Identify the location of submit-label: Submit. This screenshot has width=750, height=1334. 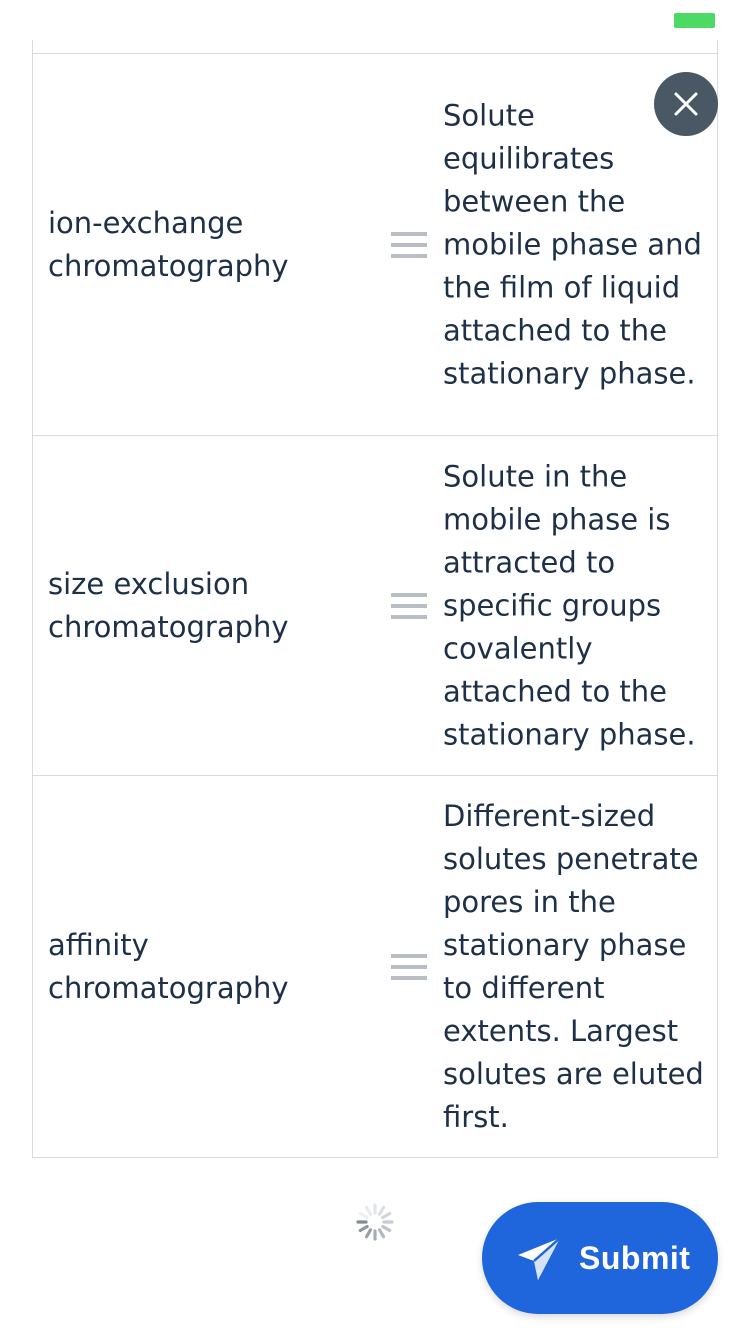
(635, 1258).